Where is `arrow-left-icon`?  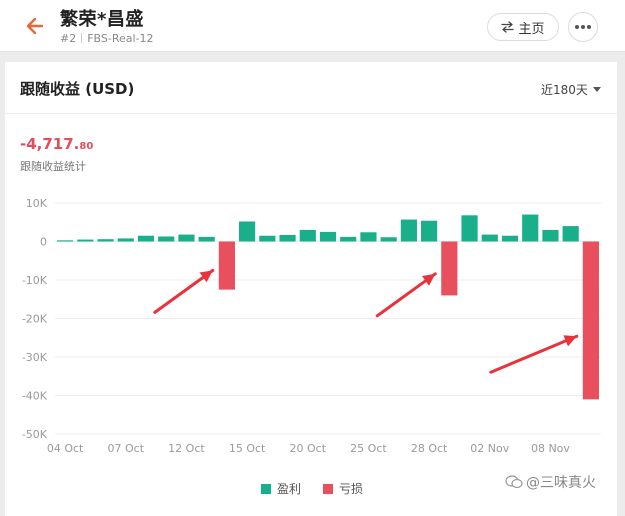 arrow-left-icon is located at coordinates (35, 26).